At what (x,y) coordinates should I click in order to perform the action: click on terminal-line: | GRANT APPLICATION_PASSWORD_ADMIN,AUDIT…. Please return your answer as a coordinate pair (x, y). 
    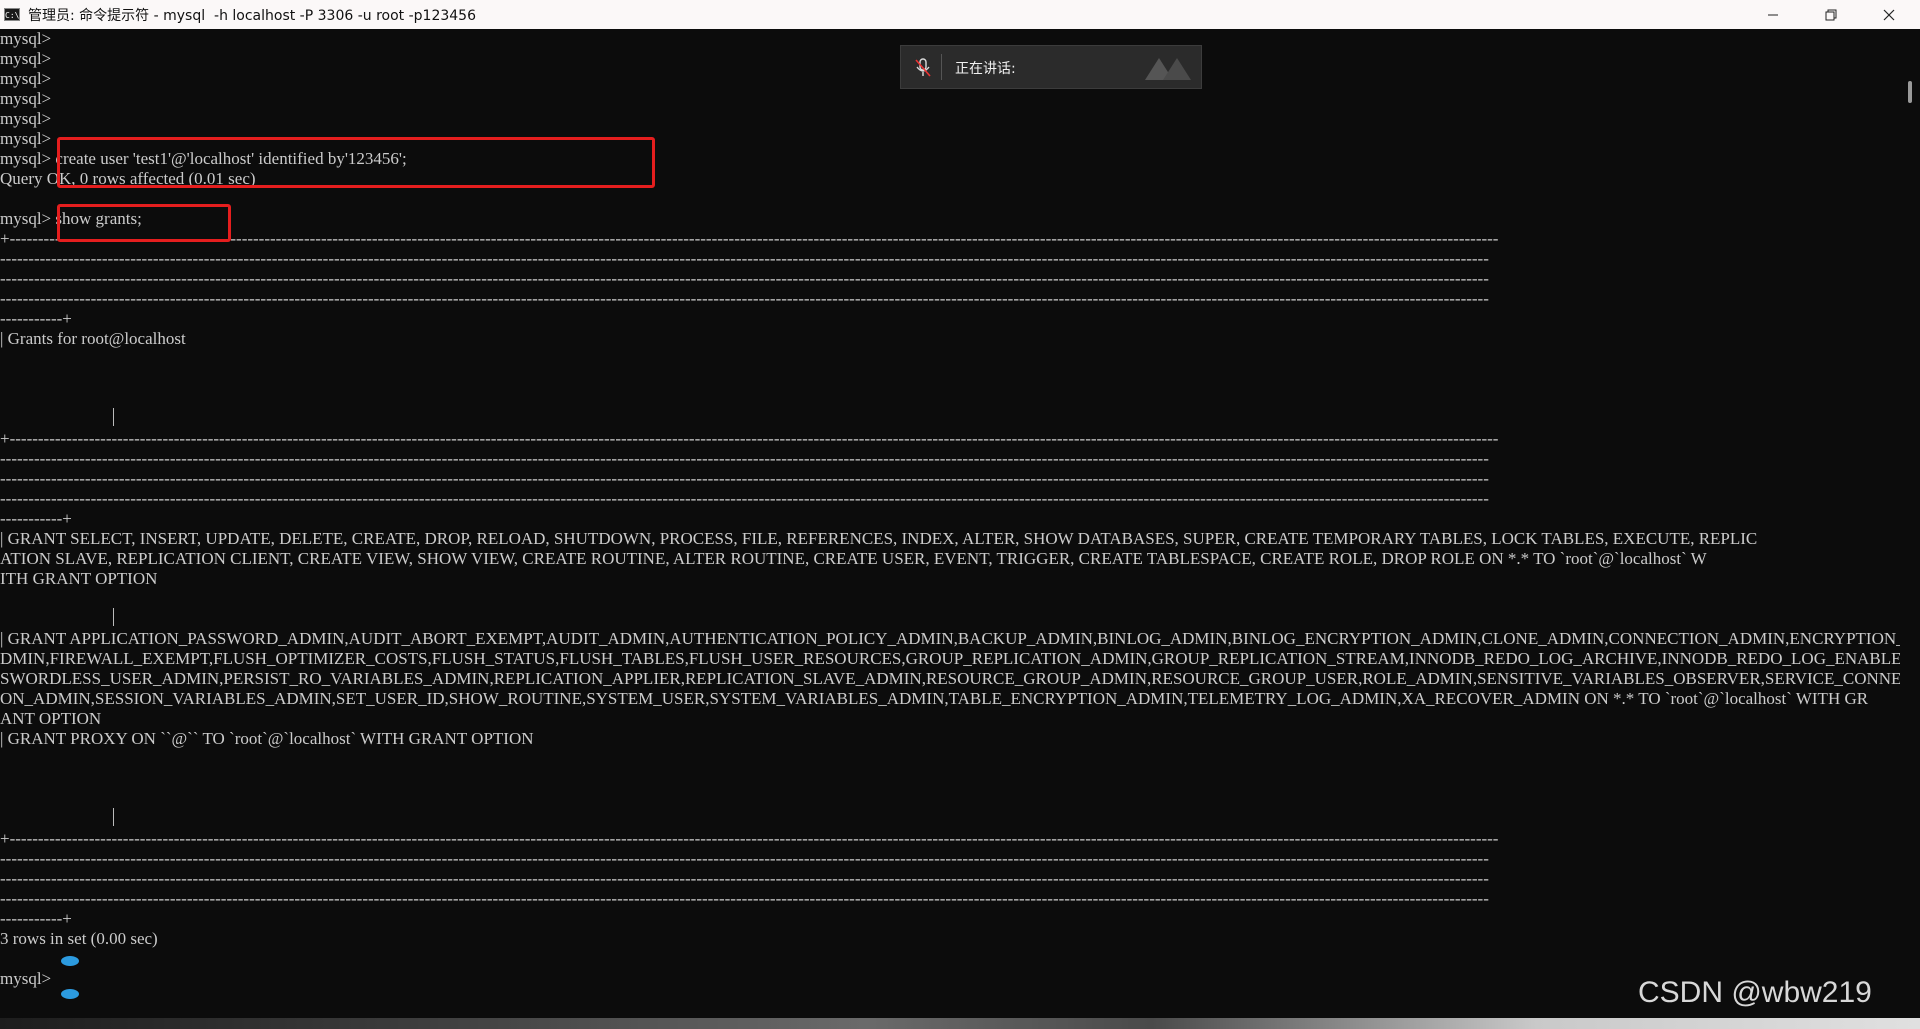
    Looking at the image, I should click on (950, 638).